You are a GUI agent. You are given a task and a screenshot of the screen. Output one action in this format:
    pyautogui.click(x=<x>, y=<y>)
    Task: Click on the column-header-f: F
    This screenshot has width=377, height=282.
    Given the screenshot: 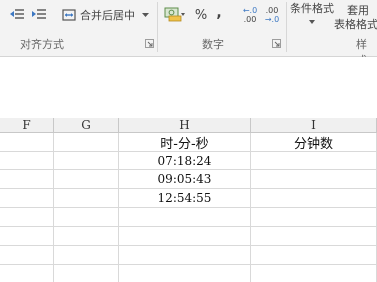 What is the action you would take?
    pyautogui.click(x=27, y=125)
    